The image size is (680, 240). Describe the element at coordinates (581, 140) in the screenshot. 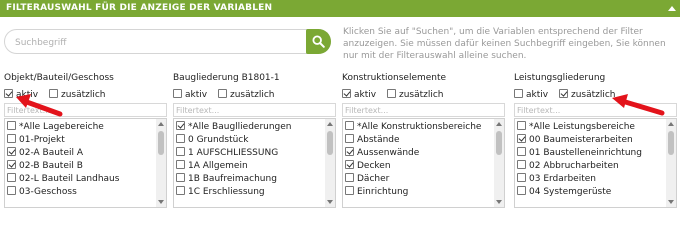

I see `item-label: 00 Baumeisterarbeiten` at that location.